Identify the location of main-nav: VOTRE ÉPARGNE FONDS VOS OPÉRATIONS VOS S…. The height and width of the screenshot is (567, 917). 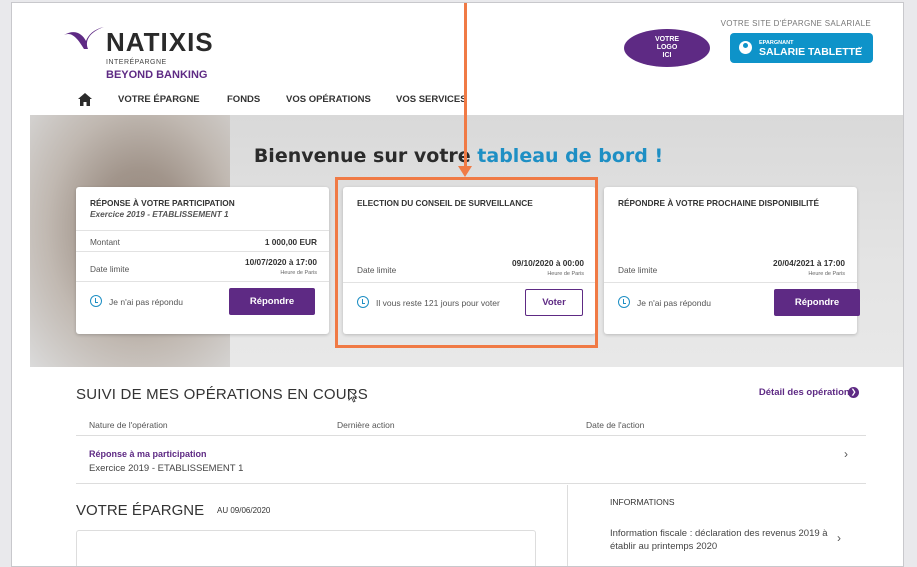
(457, 100).